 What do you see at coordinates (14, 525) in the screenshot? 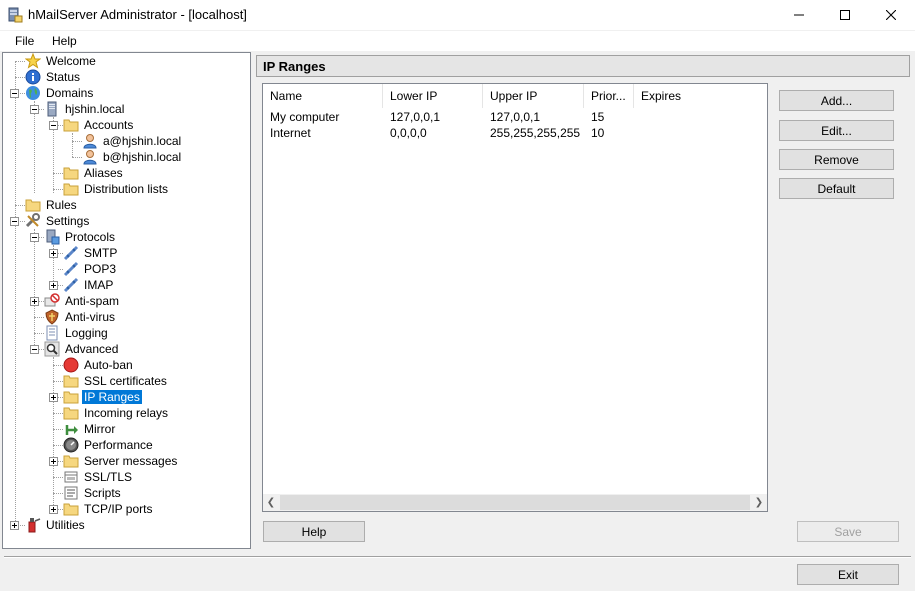
I see `expand-toggle-utilities` at bounding box center [14, 525].